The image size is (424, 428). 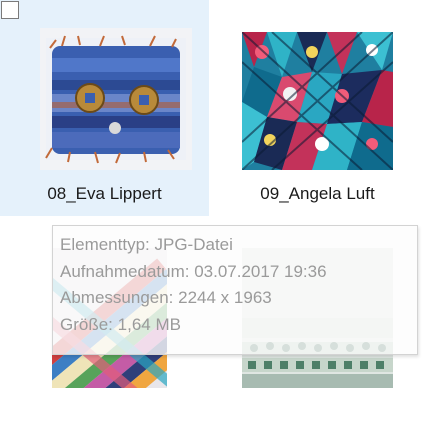 I want to click on tooltip-row-date: Aufnahmedatum: 03.07.2017 19:36, so click(x=238, y=272).